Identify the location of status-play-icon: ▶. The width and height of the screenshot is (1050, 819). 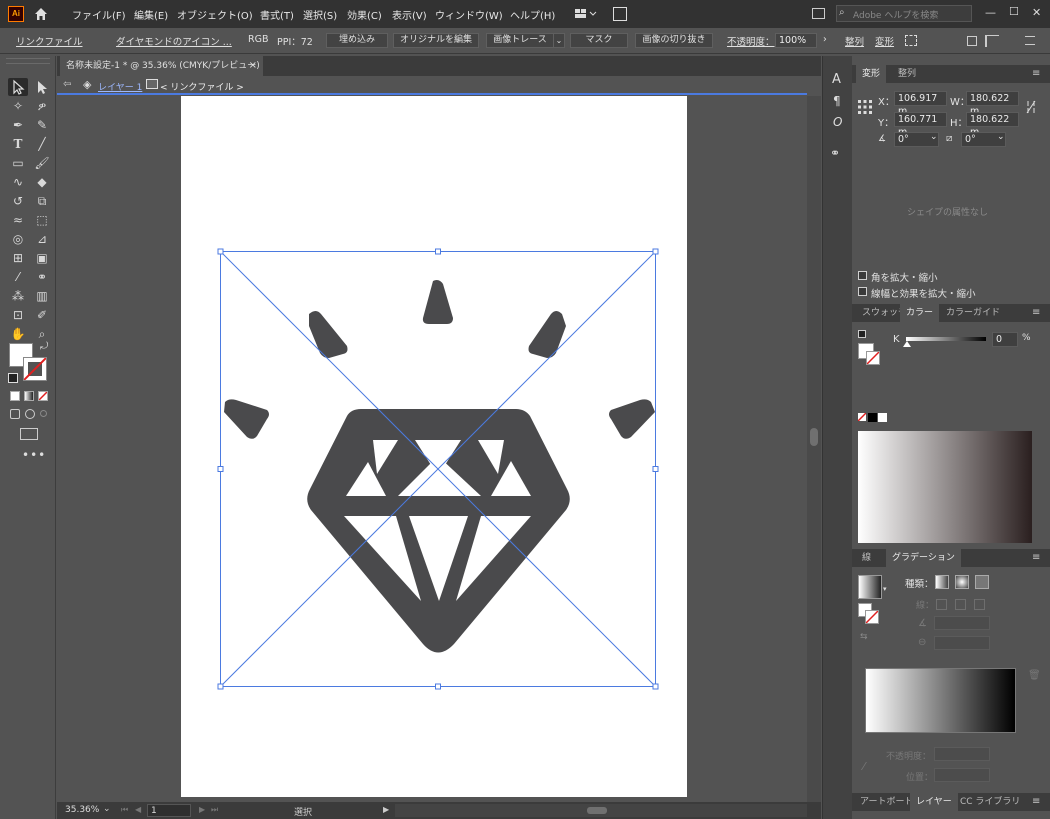
(386, 809).